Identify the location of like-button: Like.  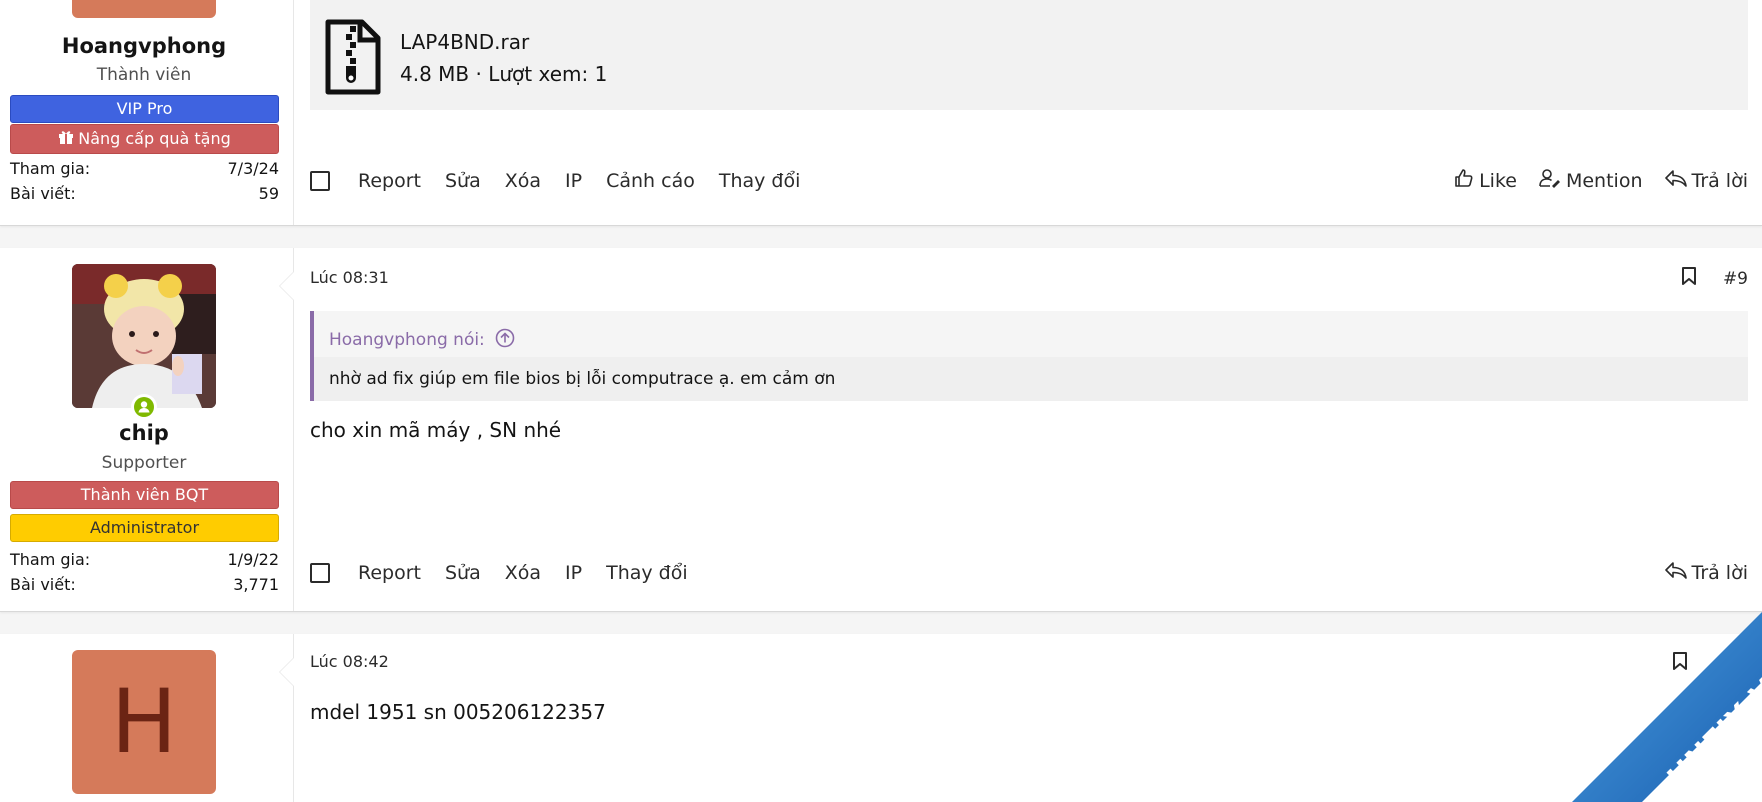
(1485, 180).